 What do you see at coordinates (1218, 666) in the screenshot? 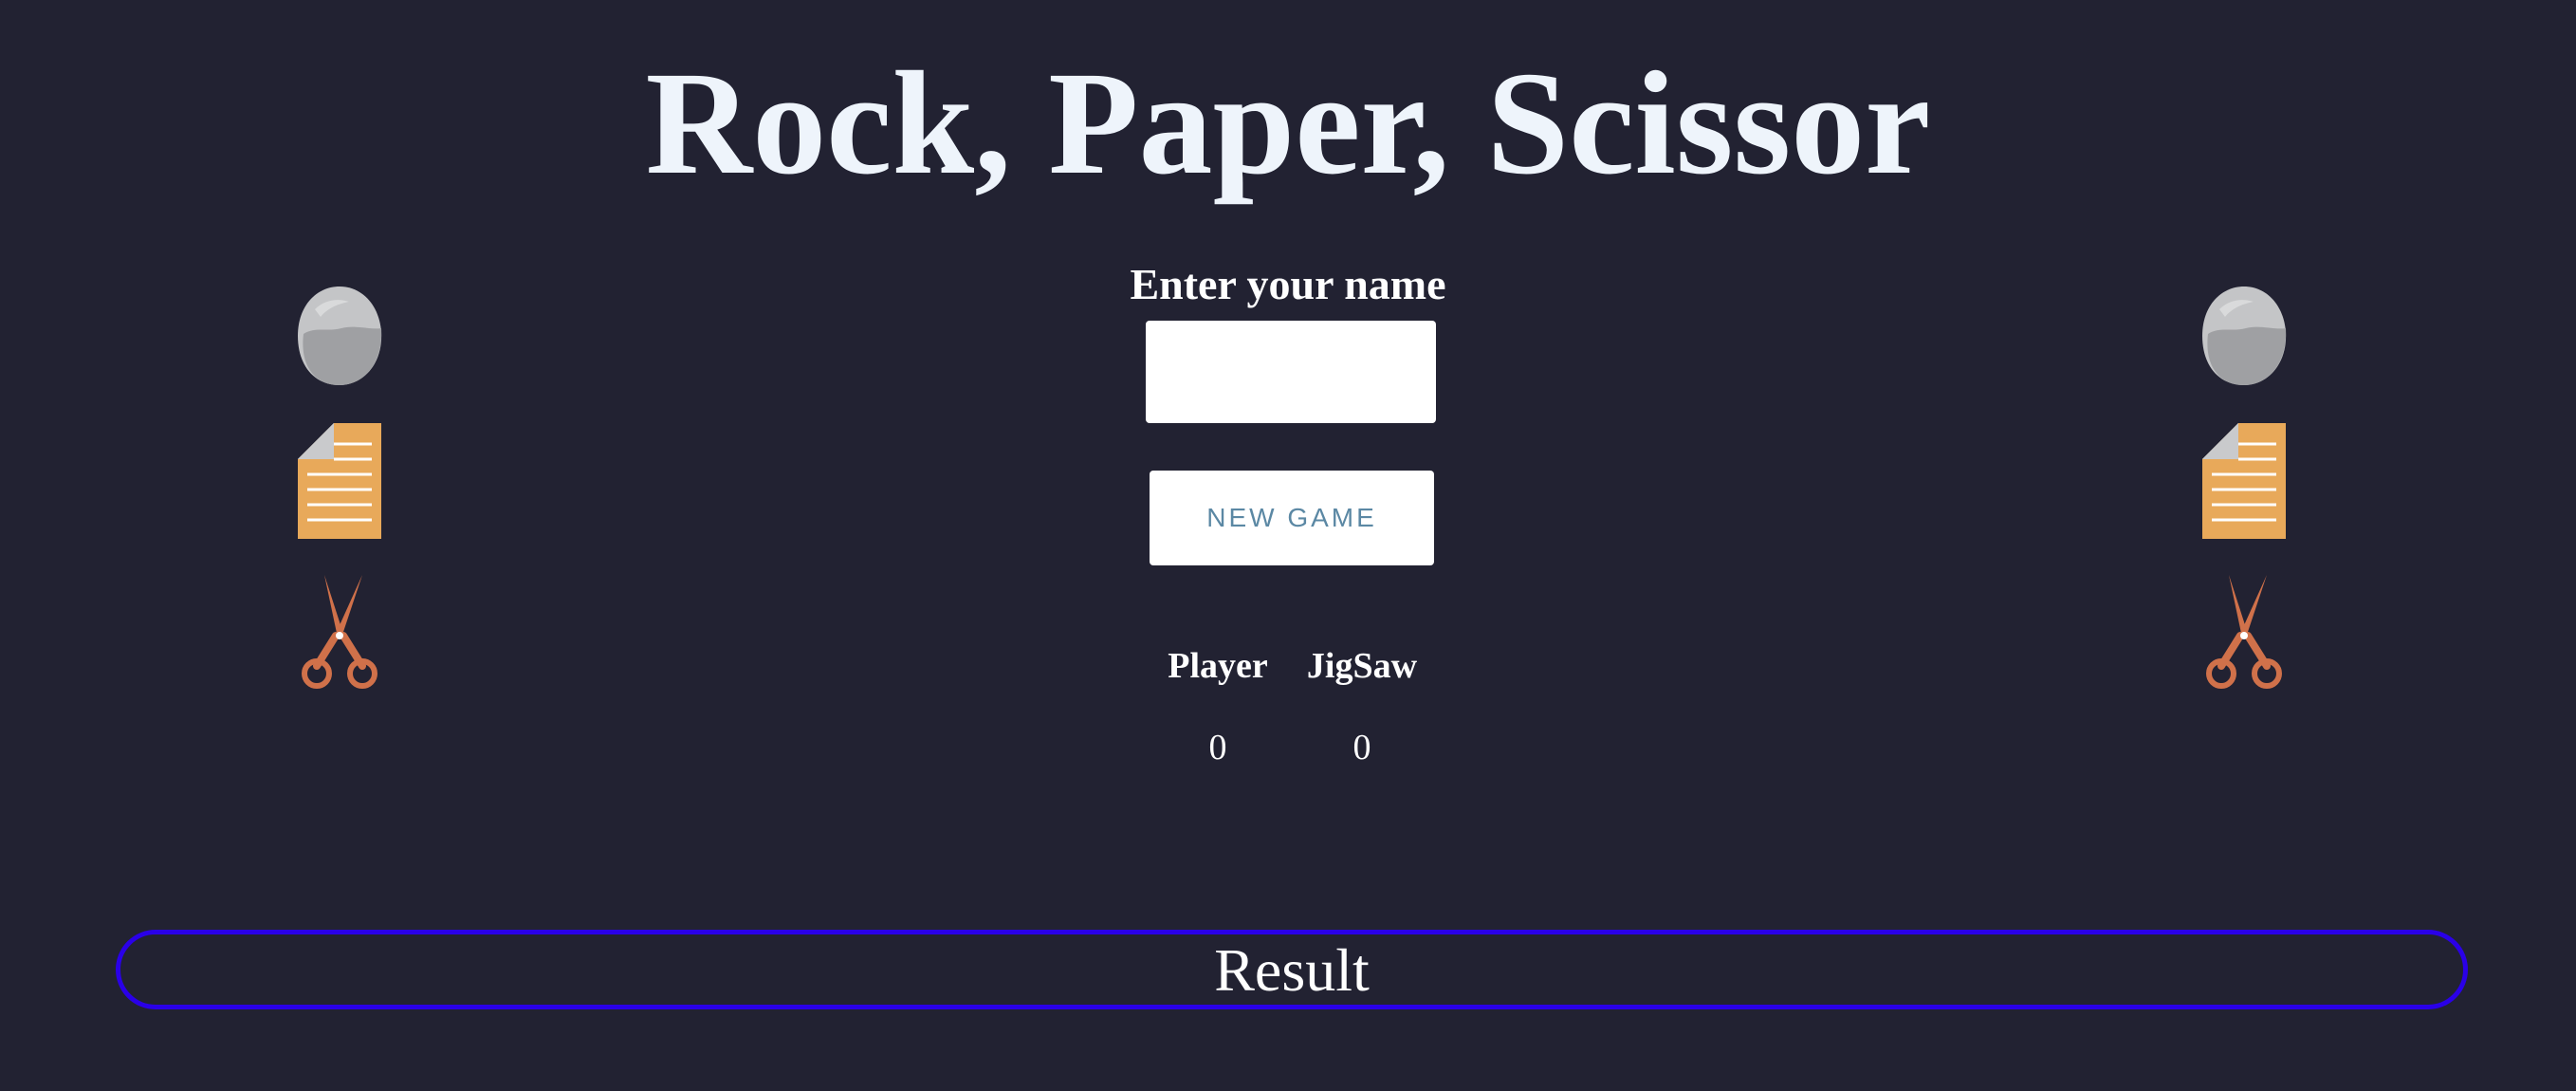
I see `player-score-label: Player` at bounding box center [1218, 666].